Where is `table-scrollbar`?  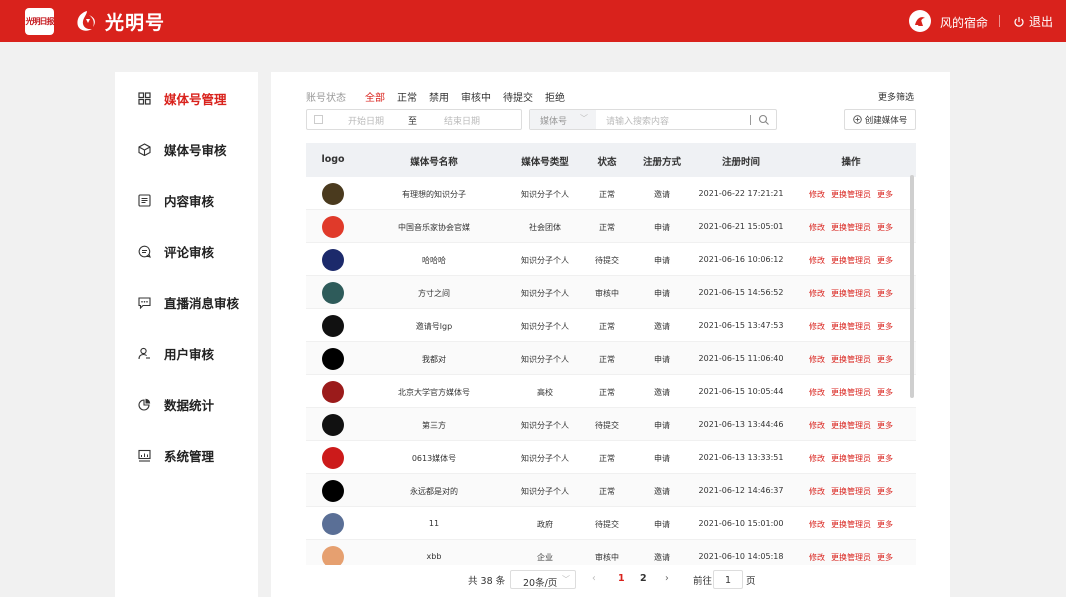
table-scrollbar is located at coordinates (912, 286).